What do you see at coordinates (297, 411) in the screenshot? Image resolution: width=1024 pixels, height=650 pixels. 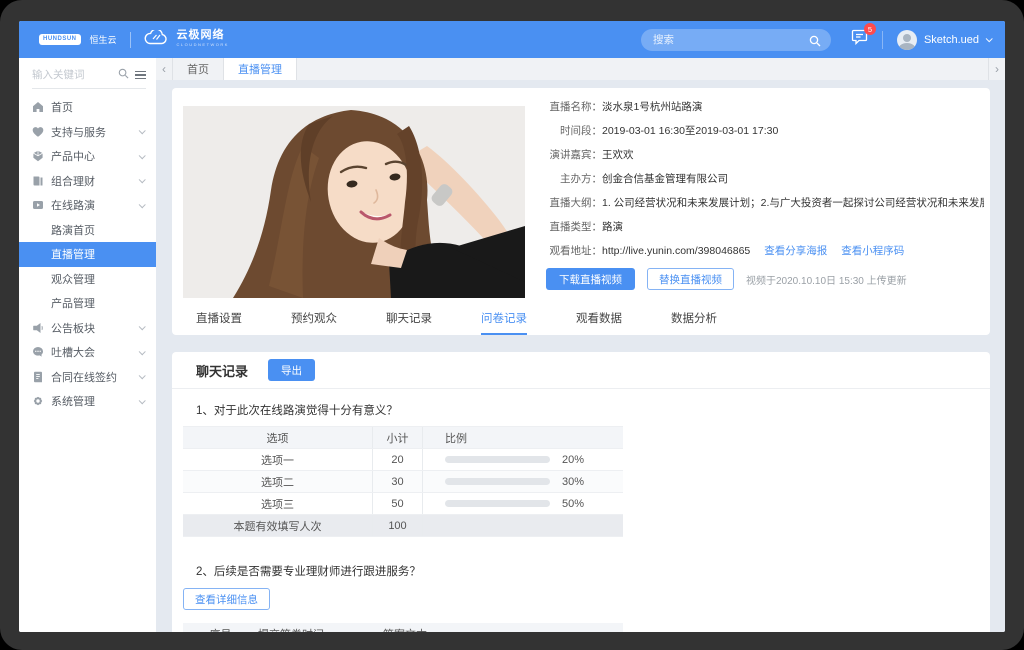 I see `question-1: 1、对于此次在线路演觉得十分有意义？` at bounding box center [297, 411].